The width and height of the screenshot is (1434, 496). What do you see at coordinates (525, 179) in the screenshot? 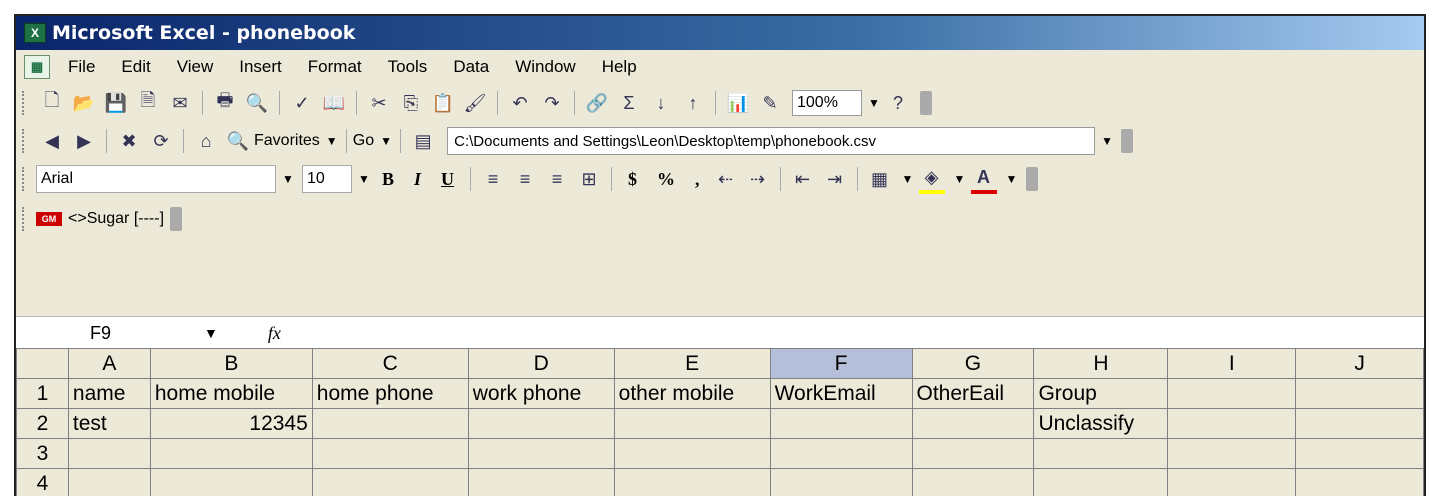
I see `align-center-icon: ≡` at bounding box center [525, 179].